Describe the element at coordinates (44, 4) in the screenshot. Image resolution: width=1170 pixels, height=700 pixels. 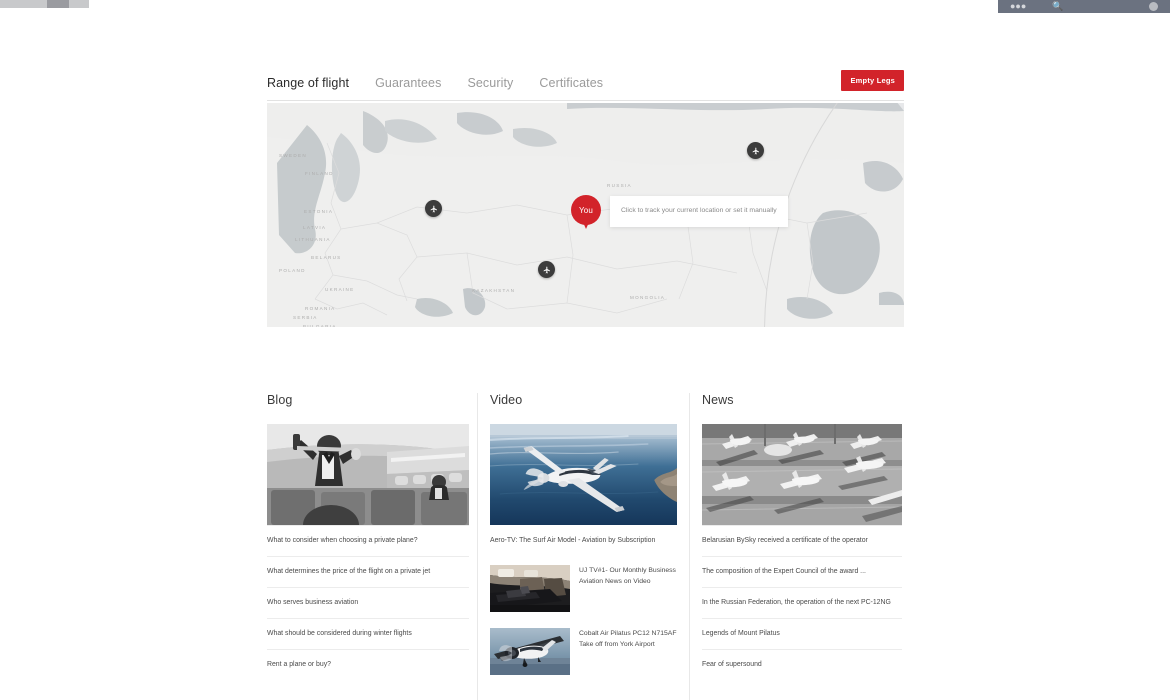
I see `browser-chrome-left` at that location.